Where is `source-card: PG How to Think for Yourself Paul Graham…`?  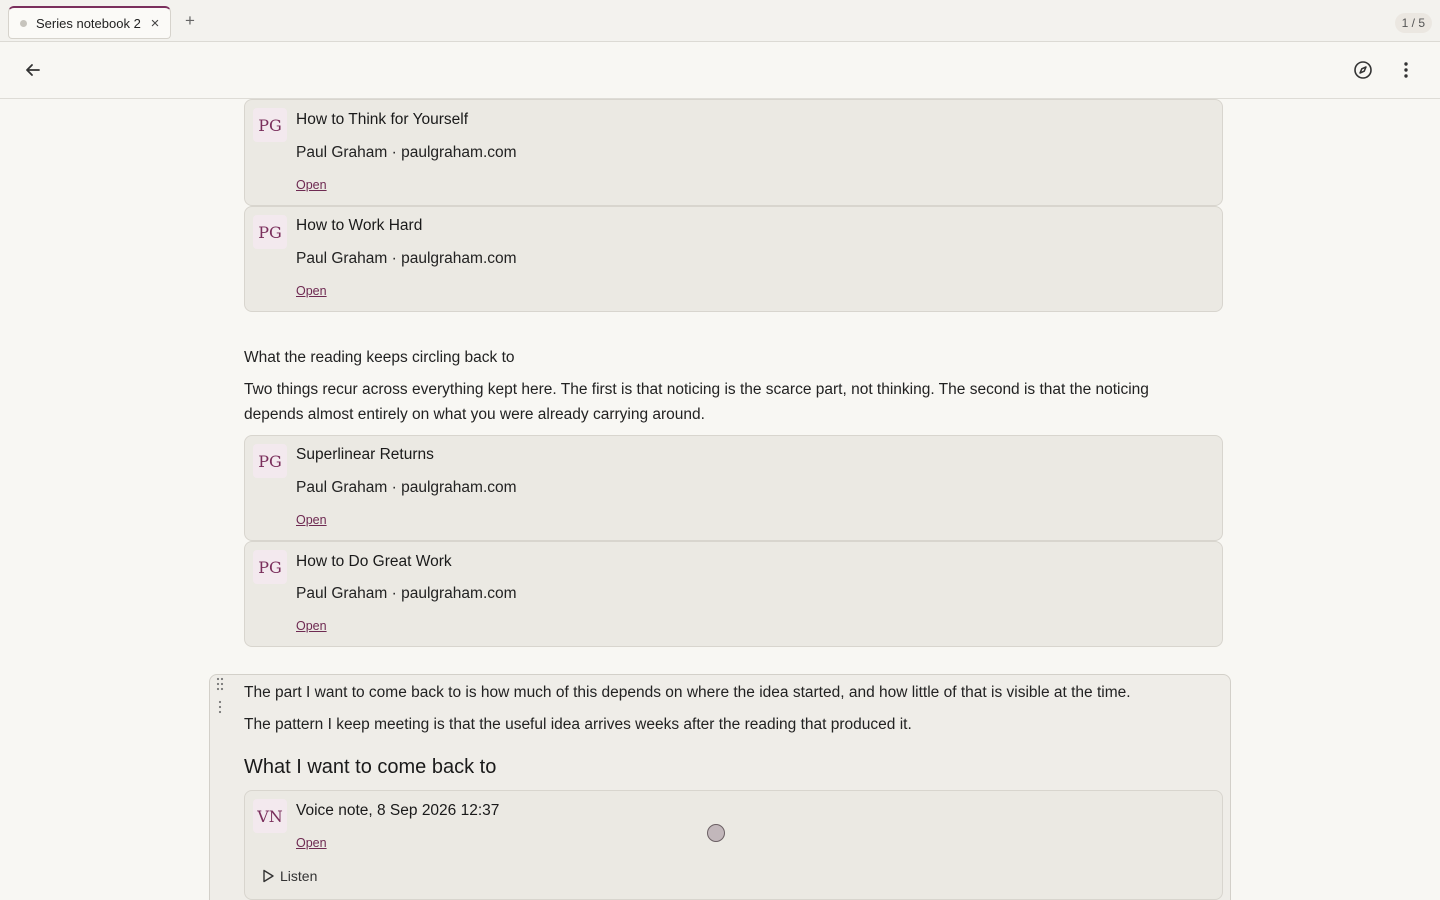 source-card: PG How to Think for Yourself Paul Graham… is located at coordinates (733, 152).